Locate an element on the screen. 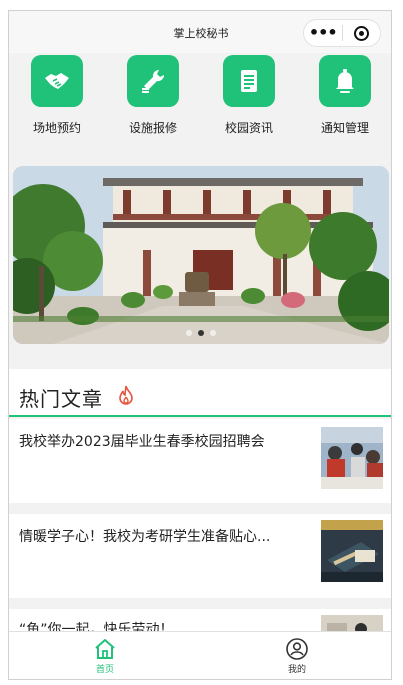 The width and height of the screenshot is (403, 685). grid-item-notice-management: 通知管理 is located at coordinates (344, 103).